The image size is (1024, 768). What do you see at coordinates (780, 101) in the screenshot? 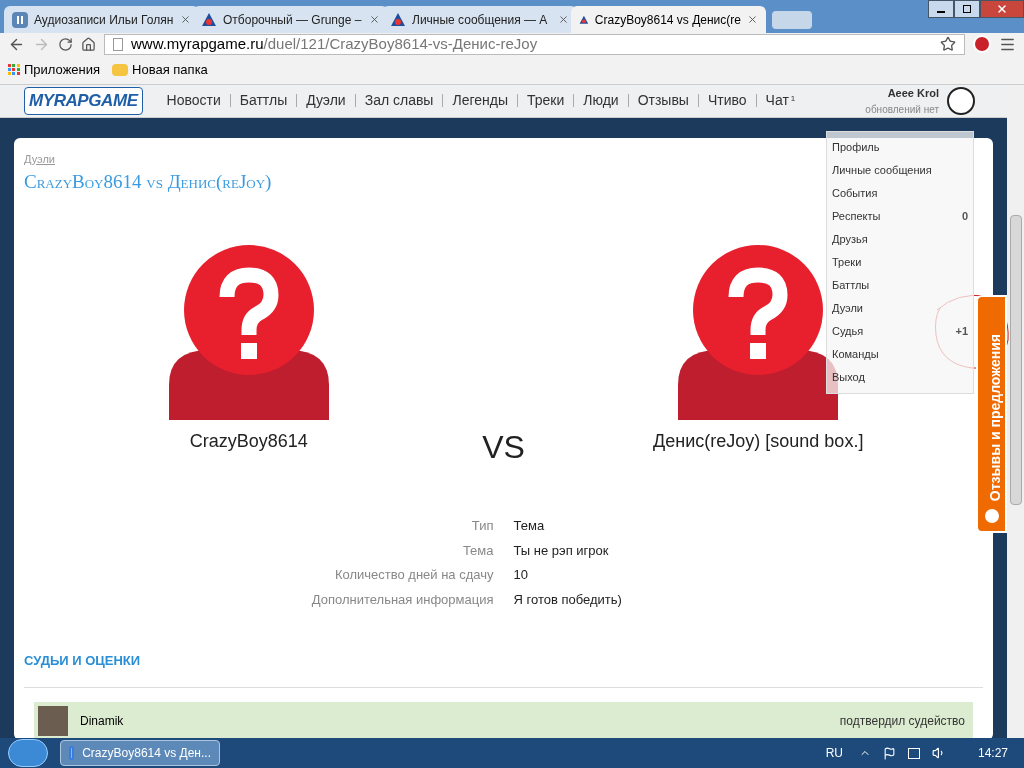
I see `nav-link: Чат$^{1}$` at bounding box center [780, 101].